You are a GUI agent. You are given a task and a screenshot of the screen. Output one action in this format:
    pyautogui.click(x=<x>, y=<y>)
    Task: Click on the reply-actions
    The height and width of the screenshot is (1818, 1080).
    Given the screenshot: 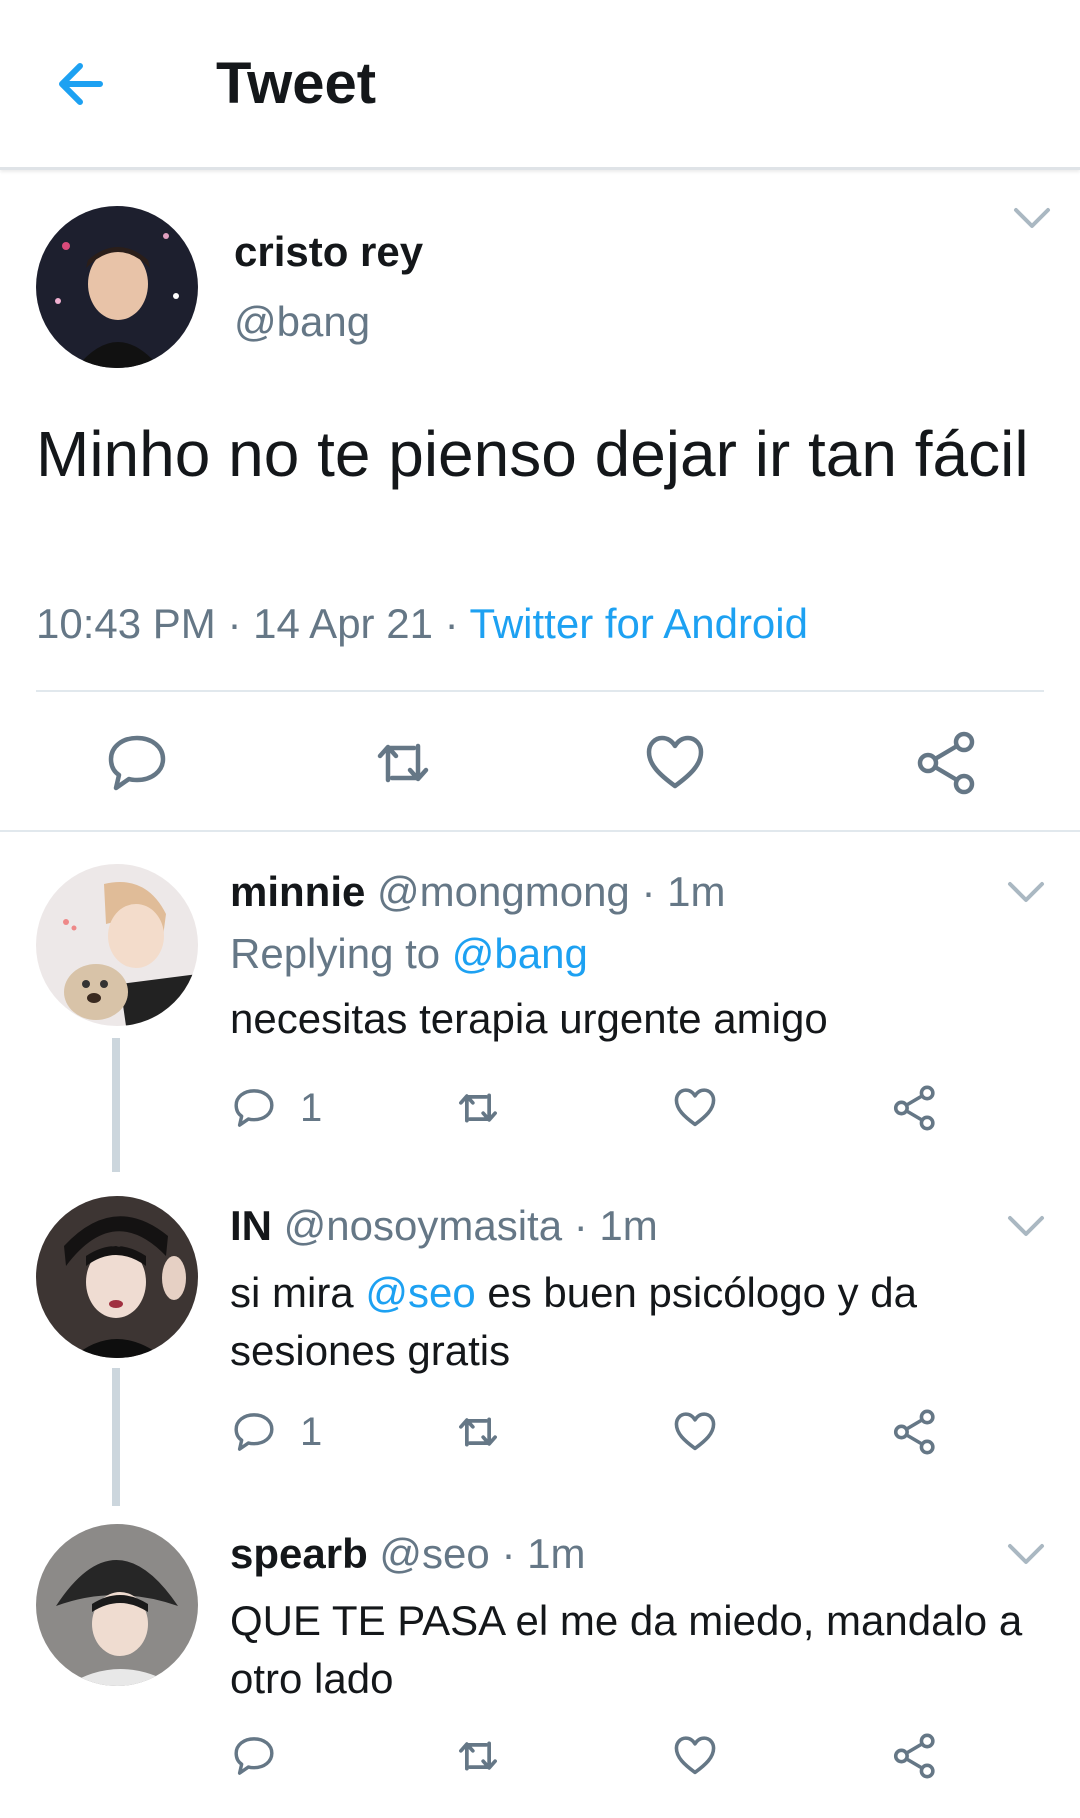 What is the action you would take?
    pyautogui.click(x=540, y=1756)
    